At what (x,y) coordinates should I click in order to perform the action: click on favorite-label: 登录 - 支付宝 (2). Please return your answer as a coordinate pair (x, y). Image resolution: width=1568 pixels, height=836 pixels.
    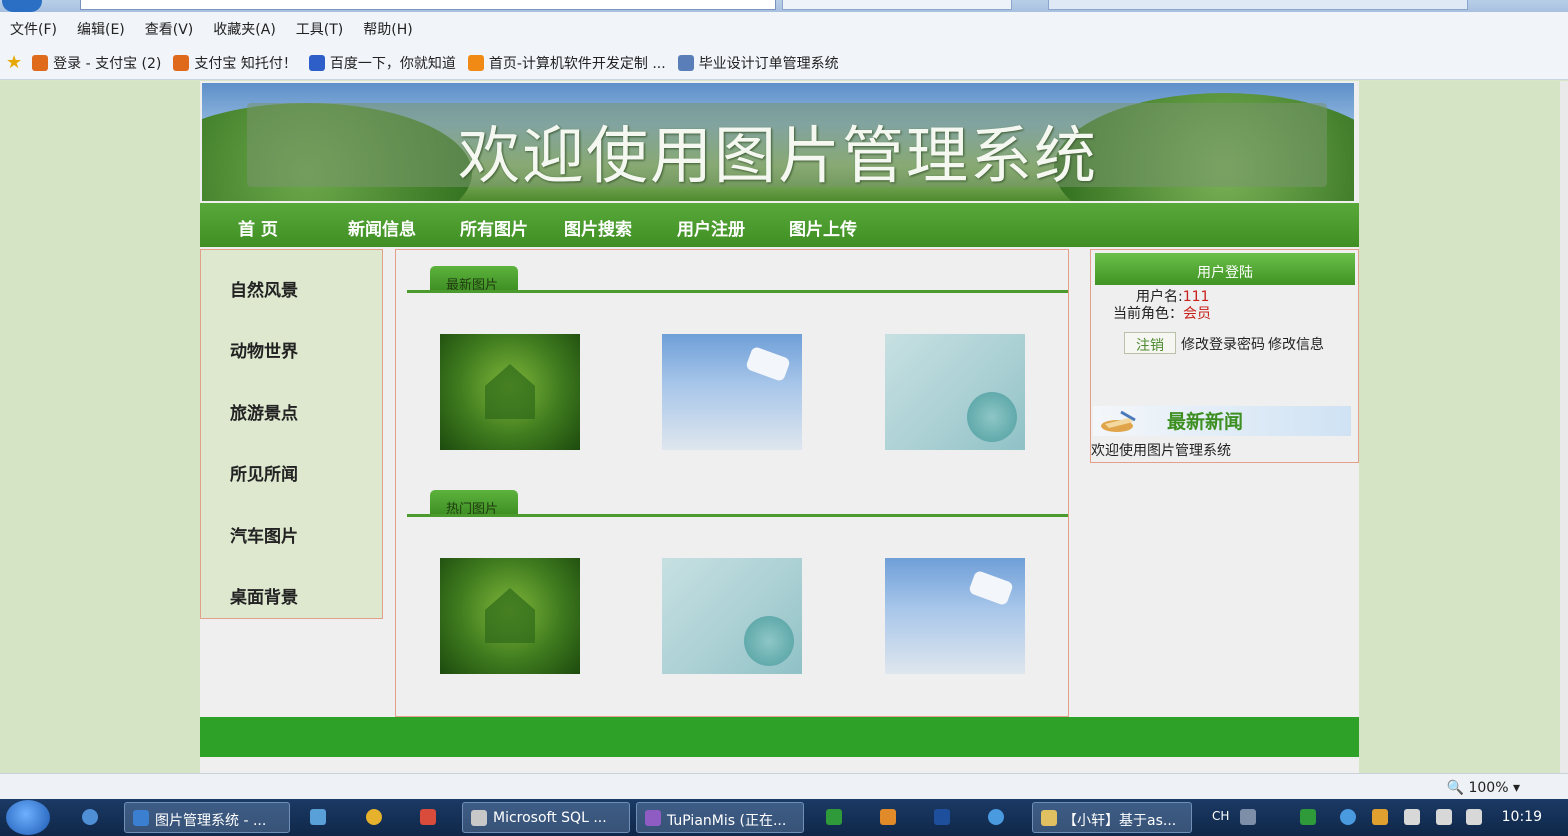
    Looking at the image, I should click on (107, 63).